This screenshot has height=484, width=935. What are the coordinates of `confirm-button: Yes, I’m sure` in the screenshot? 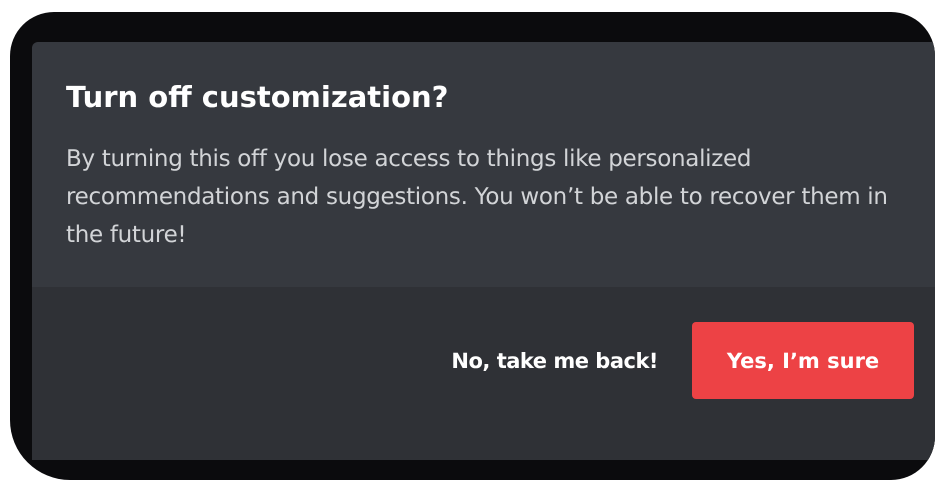 It's located at (803, 360).